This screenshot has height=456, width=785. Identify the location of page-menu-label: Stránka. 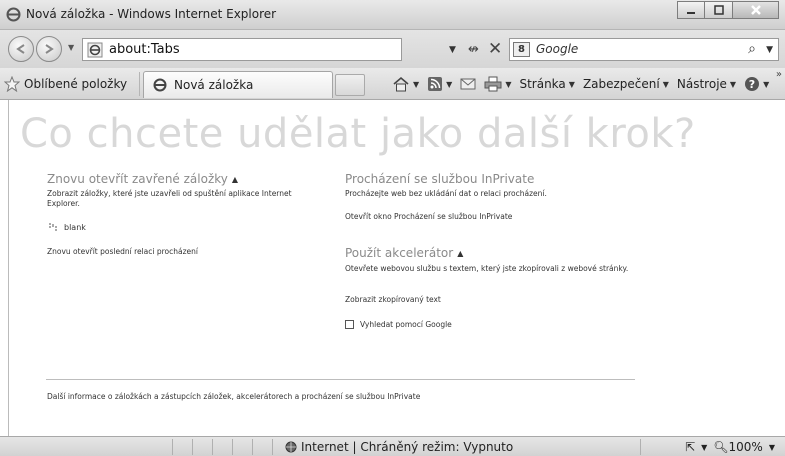
(542, 84).